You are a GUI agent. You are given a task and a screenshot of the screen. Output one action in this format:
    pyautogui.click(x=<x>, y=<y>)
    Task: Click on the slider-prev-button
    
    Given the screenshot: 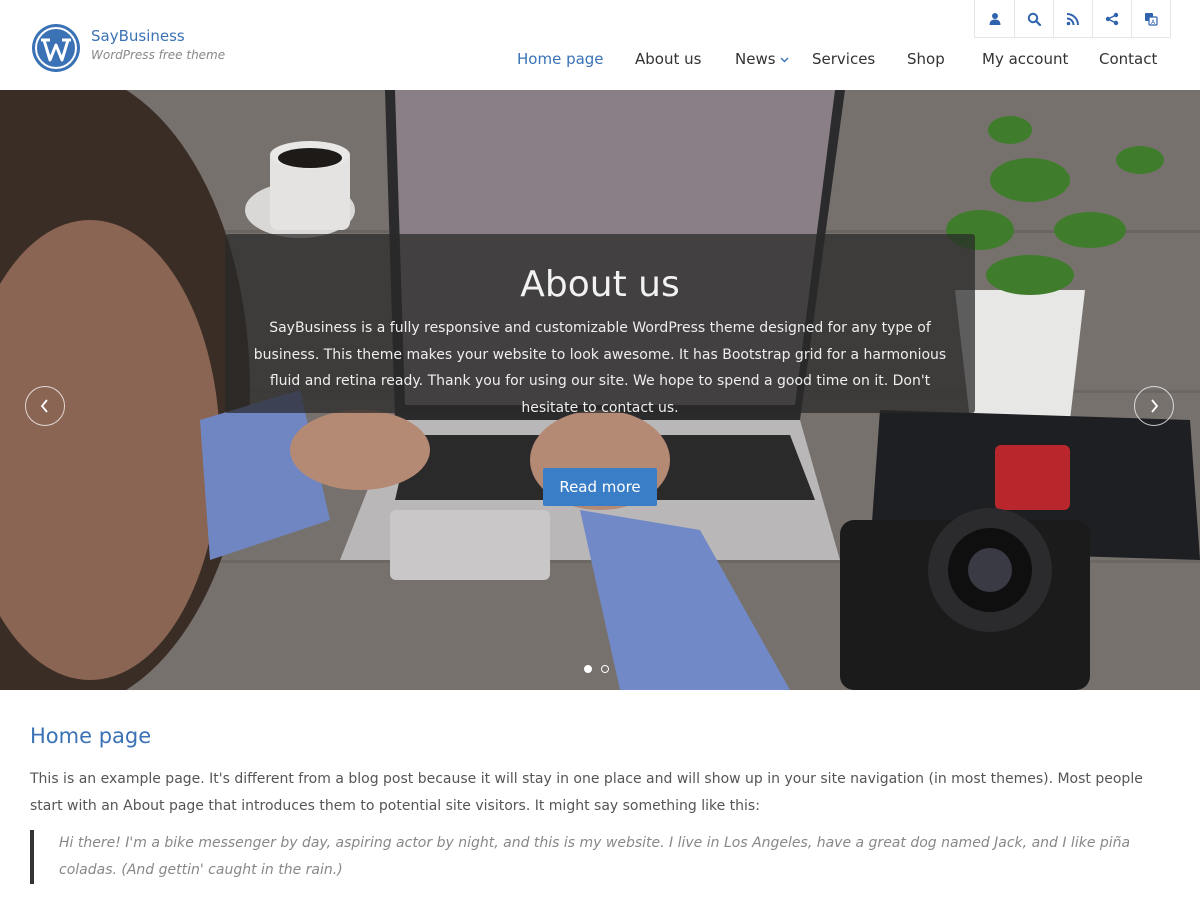 What is the action you would take?
    pyautogui.click(x=45, y=406)
    